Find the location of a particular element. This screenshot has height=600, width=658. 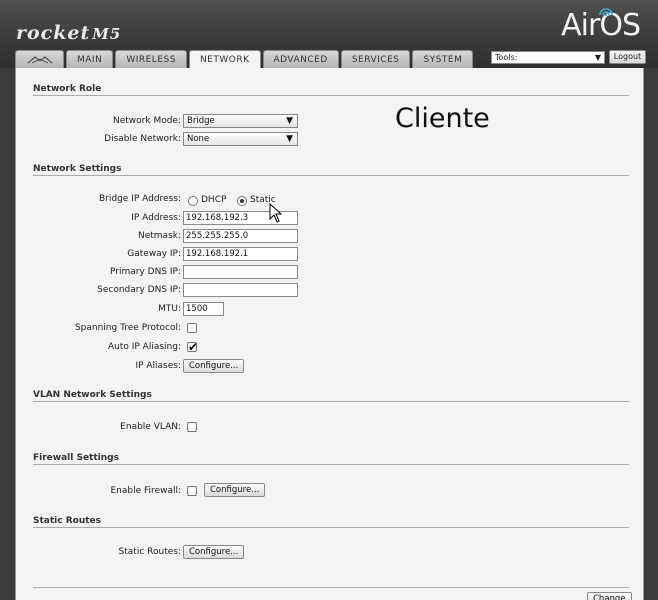

change-button: Change is located at coordinates (609, 596).